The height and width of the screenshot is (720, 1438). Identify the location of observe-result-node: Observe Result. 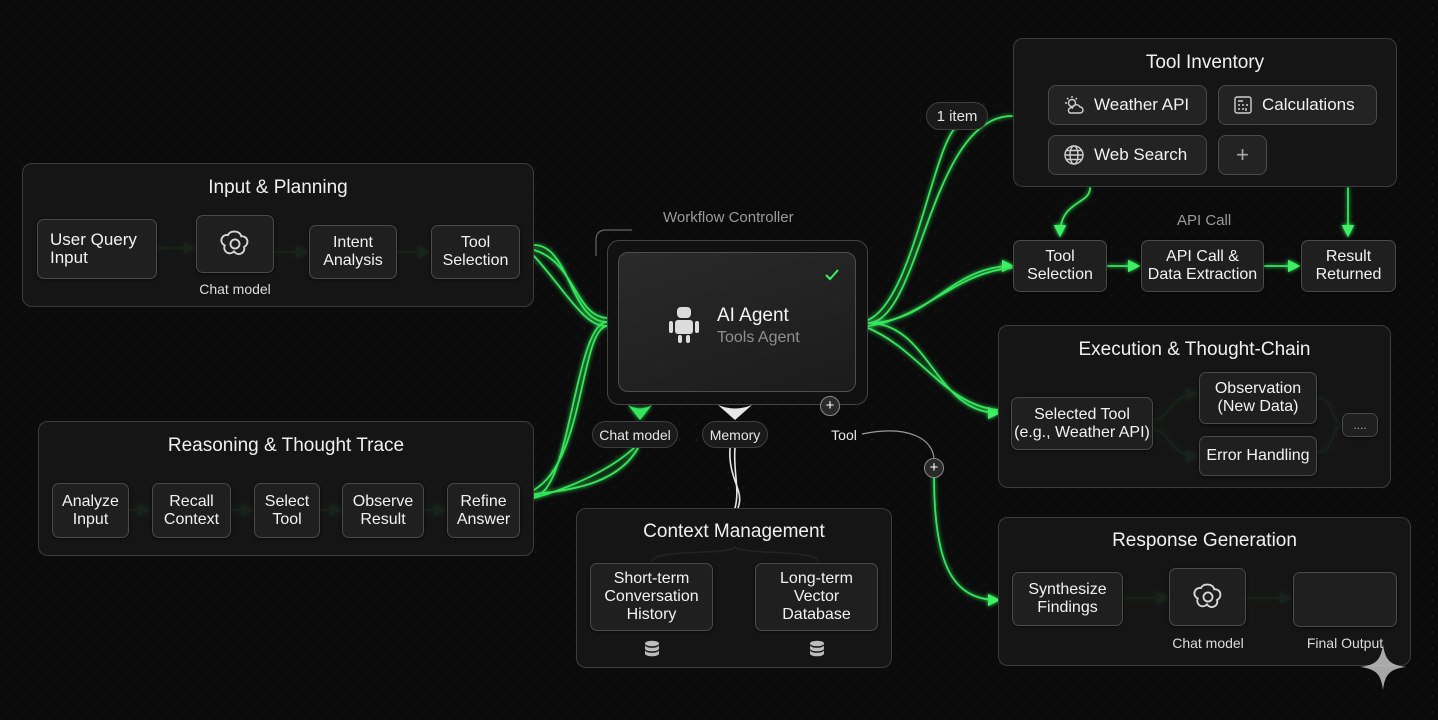
(383, 510).